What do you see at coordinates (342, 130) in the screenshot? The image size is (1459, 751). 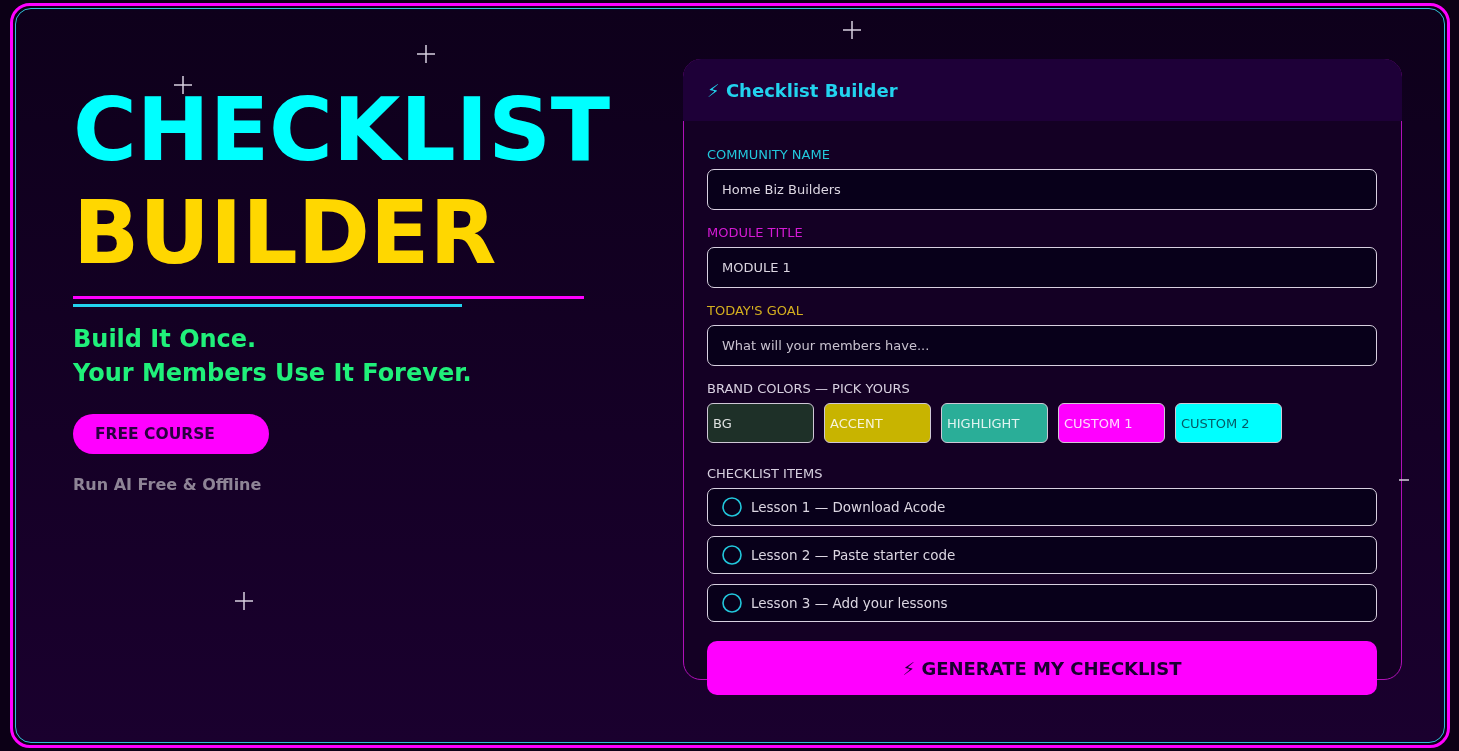 I see `hero-title: CHECKLIST` at bounding box center [342, 130].